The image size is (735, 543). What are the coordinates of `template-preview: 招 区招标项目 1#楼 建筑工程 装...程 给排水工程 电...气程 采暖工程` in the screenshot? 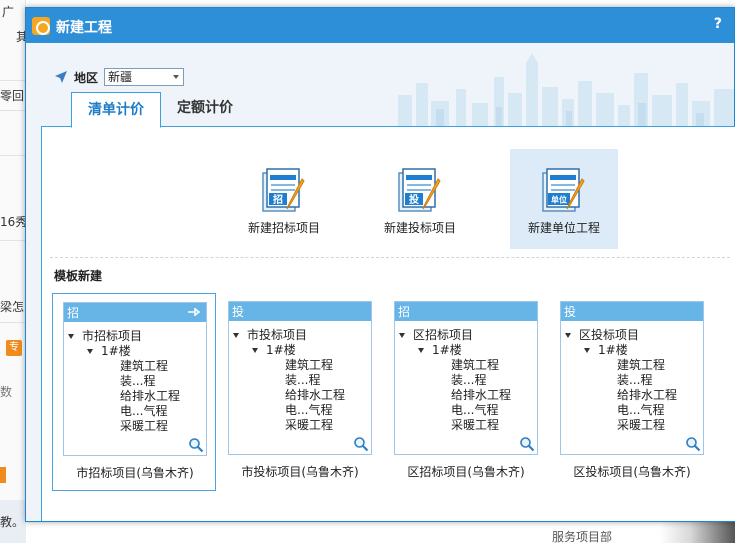 It's located at (466, 378).